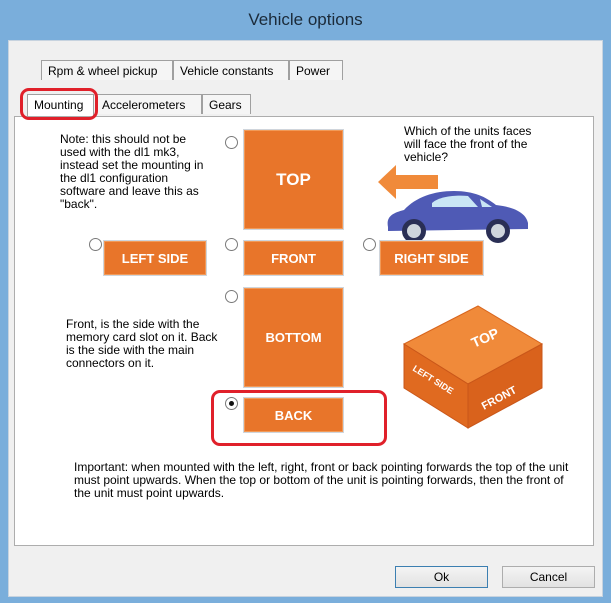 The width and height of the screenshot is (611, 603). What do you see at coordinates (548, 577) in the screenshot?
I see `cancel-button: Cancel` at bounding box center [548, 577].